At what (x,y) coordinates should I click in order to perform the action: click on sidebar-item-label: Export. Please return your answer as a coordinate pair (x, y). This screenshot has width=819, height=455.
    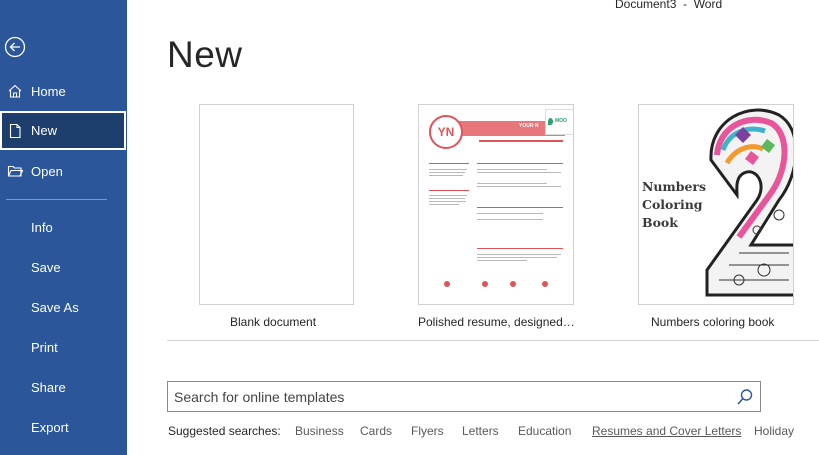
    Looking at the image, I should click on (50, 427).